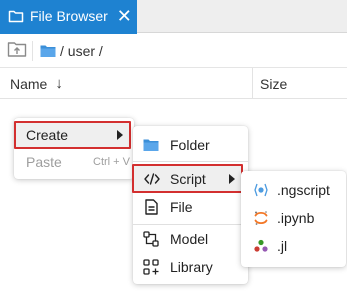 This screenshot has height=291, width=347. Describe the element at coordinates (72, 135) in the screenshot. I see `menu-item-create: Create` at that location.